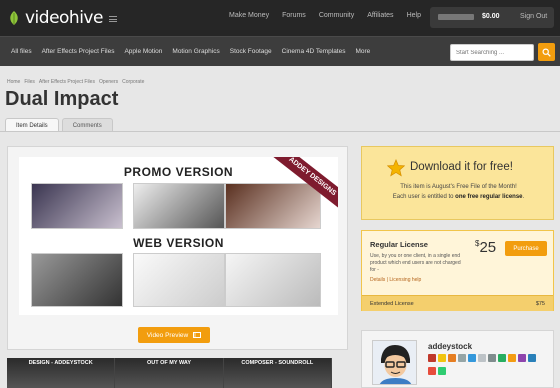  I want to click on video-preview-button: Video Preview, so click(174, 335).